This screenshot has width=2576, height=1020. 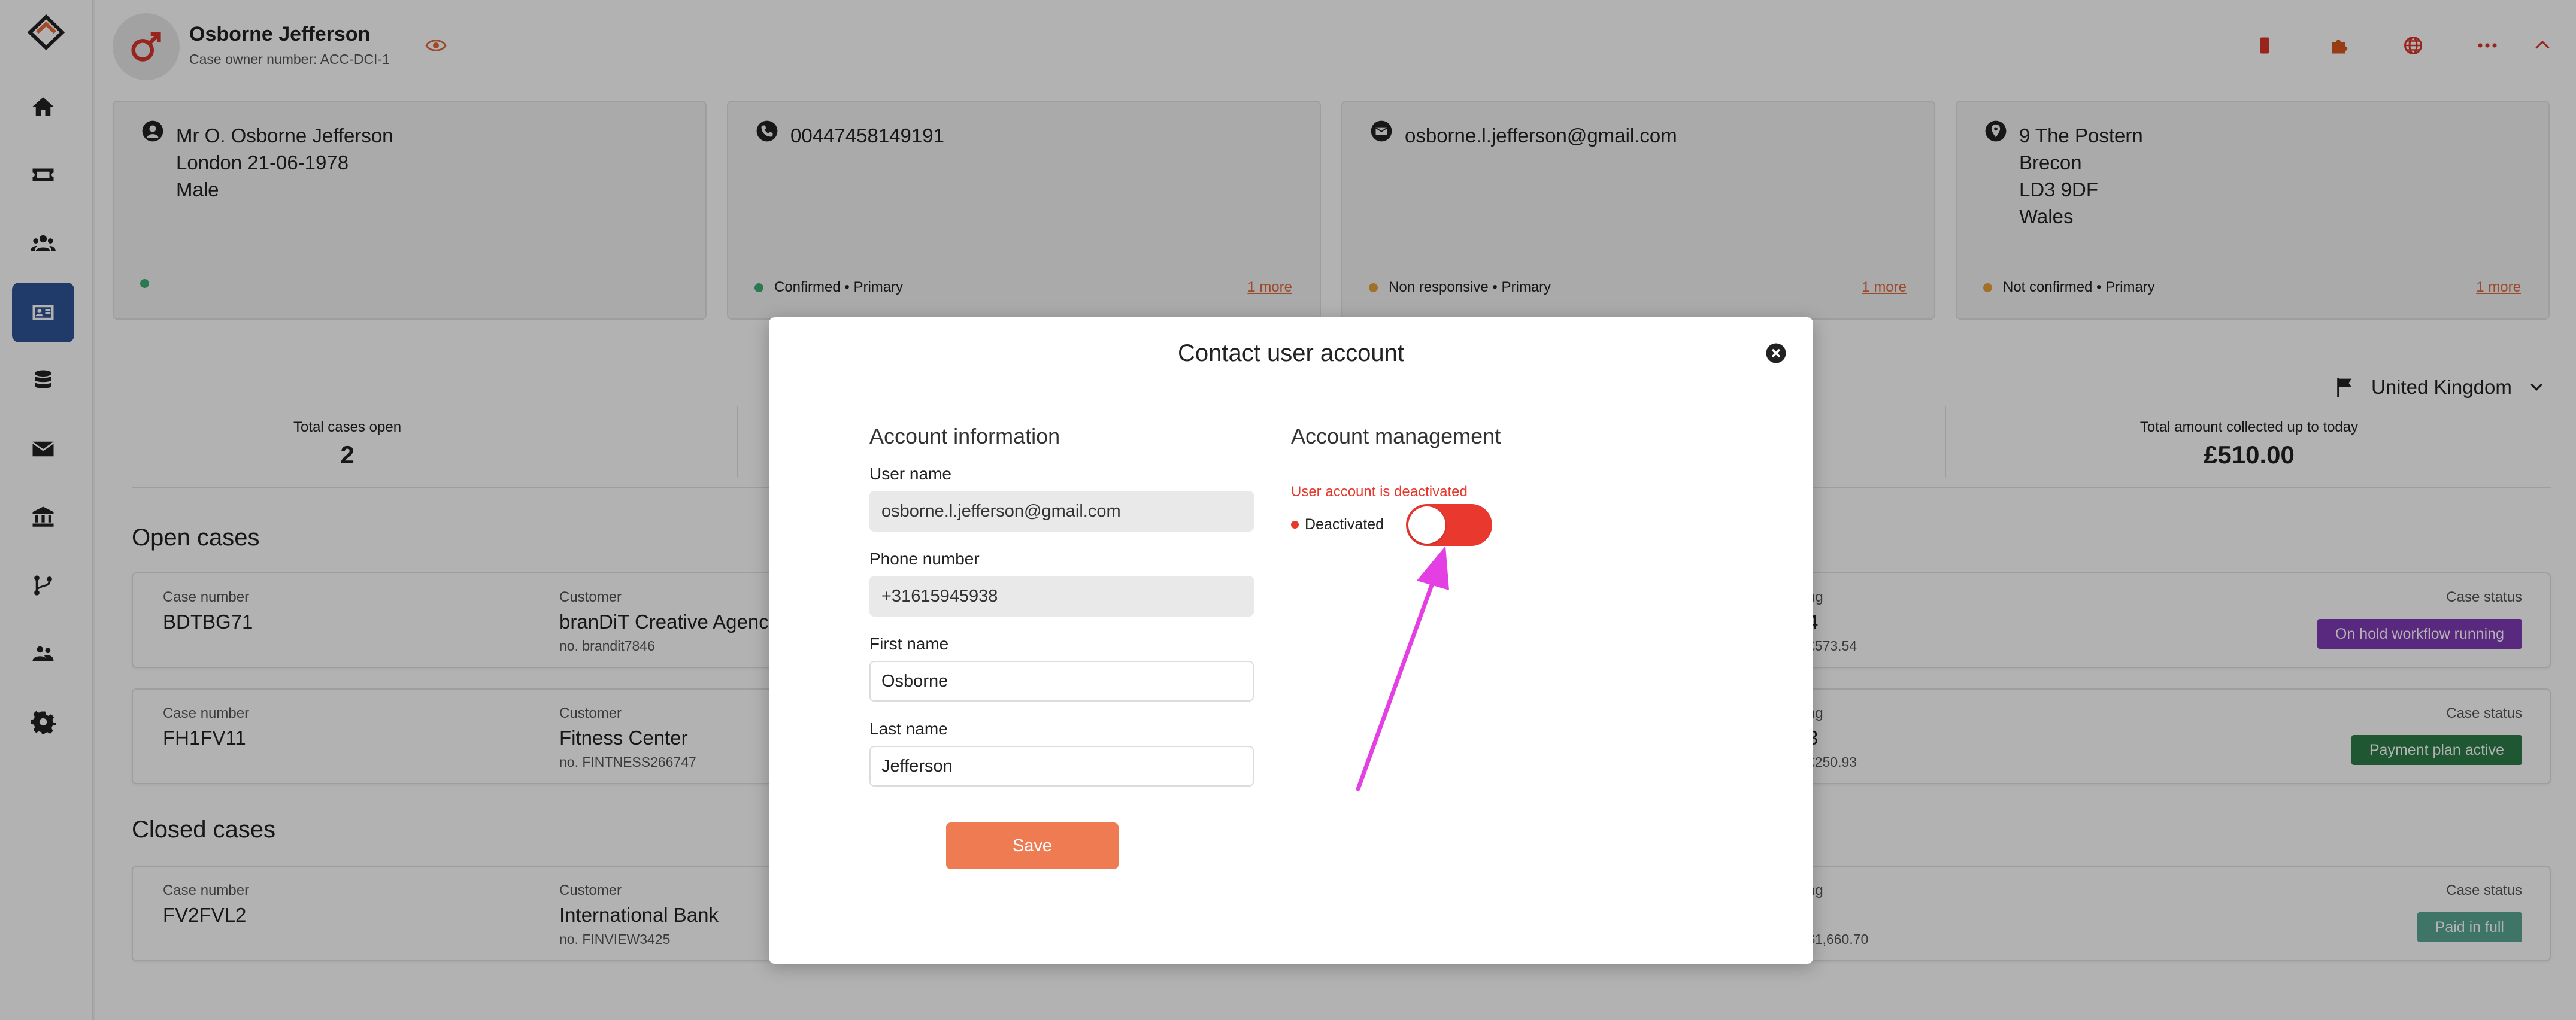 I want to click on deactivated-message: User account is deactivated, so click(x=1379, y=492).